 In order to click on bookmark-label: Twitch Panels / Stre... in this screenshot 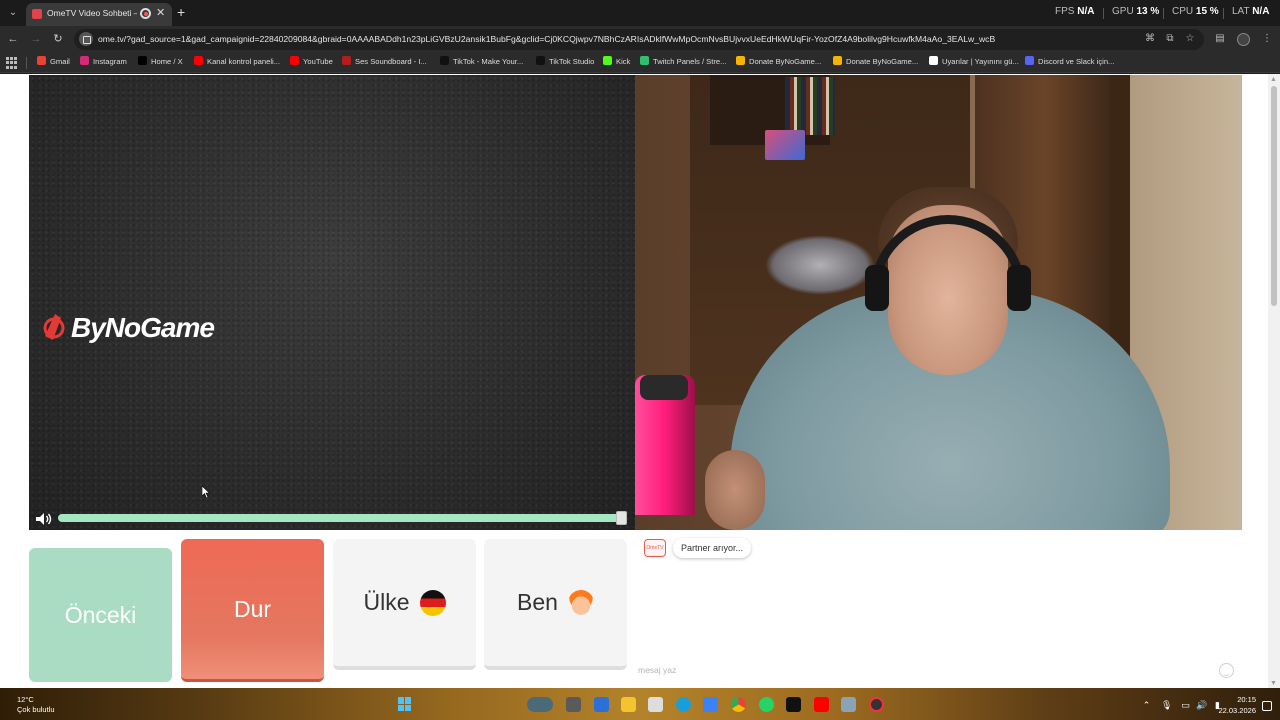, I will do `click(690, 61)`.